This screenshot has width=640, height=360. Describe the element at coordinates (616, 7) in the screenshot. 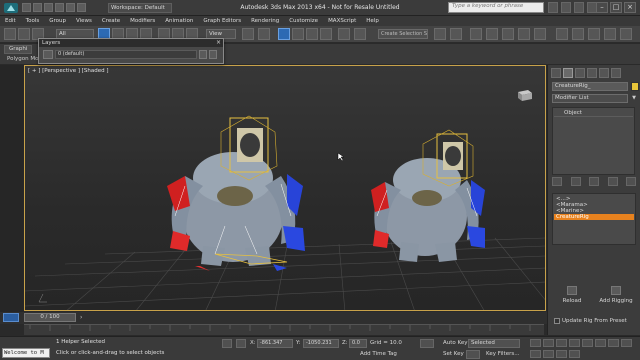

I see `maximize-button: □` at that location.